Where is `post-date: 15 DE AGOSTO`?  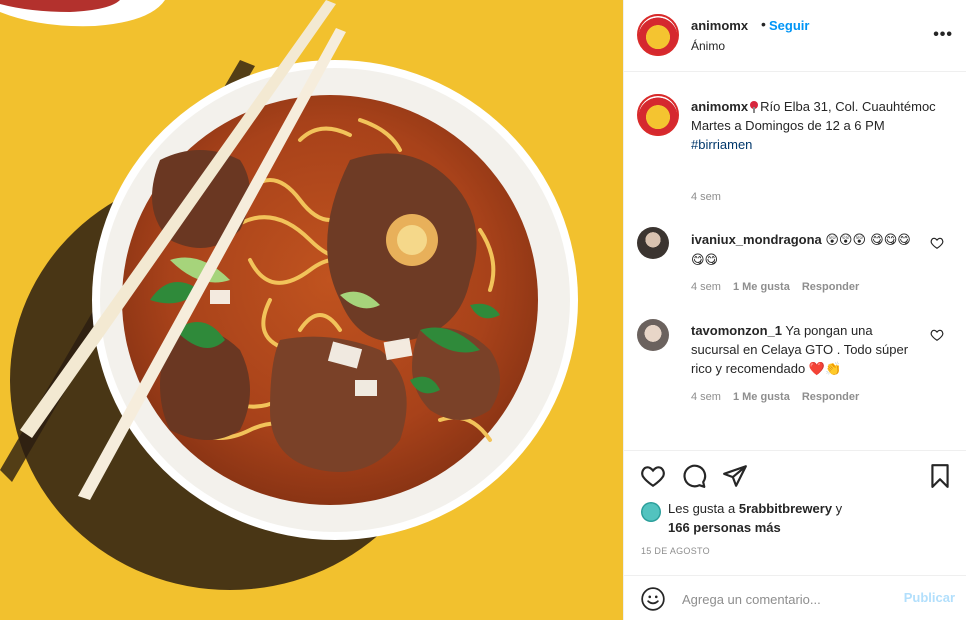
post-date: 15 DE AGOSTO is located at coordinates (675, 551).